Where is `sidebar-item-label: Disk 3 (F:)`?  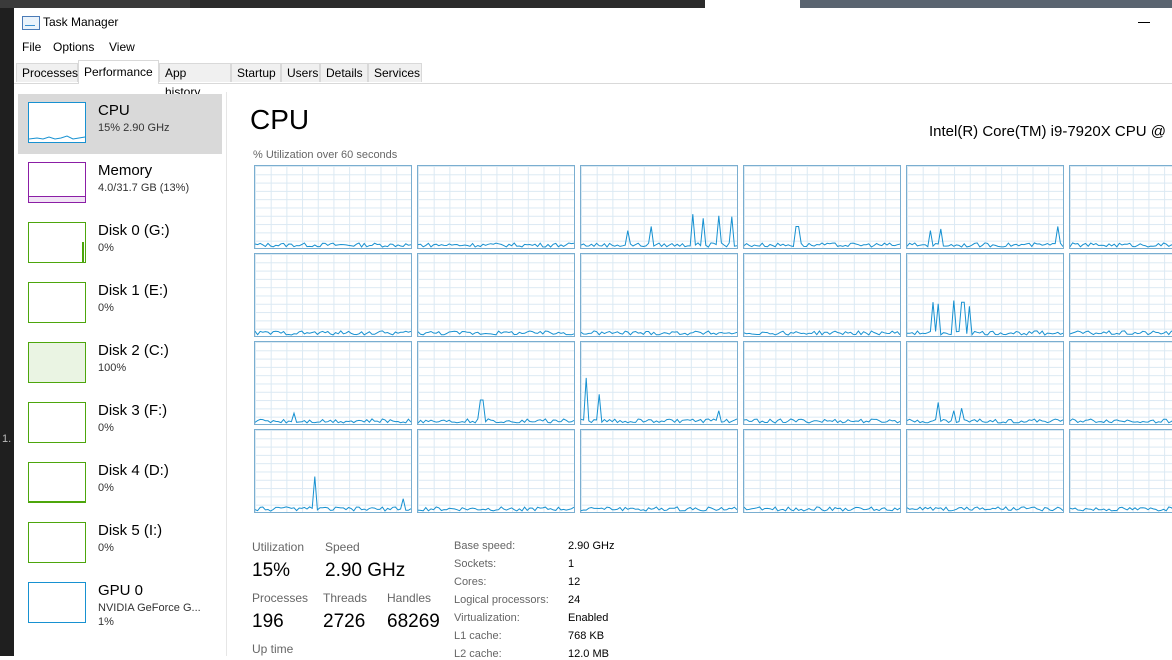
sidebar-item-label: Disk 3 (F:) is located at coordinates (133, 410).